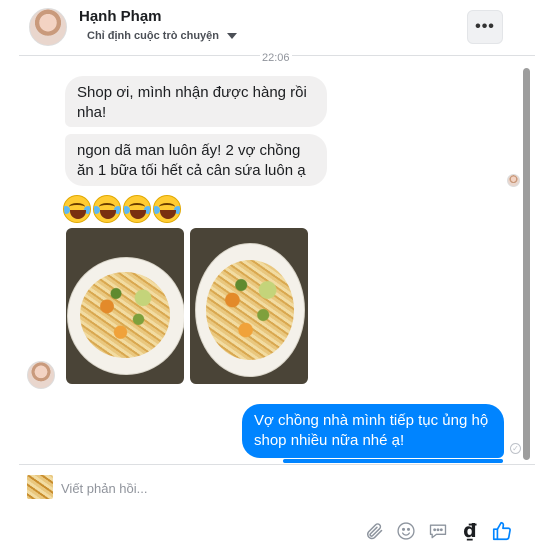 The height and width of the screenshot is (554, 554). I want to click on more-options-button: •••, so click(485, 27).